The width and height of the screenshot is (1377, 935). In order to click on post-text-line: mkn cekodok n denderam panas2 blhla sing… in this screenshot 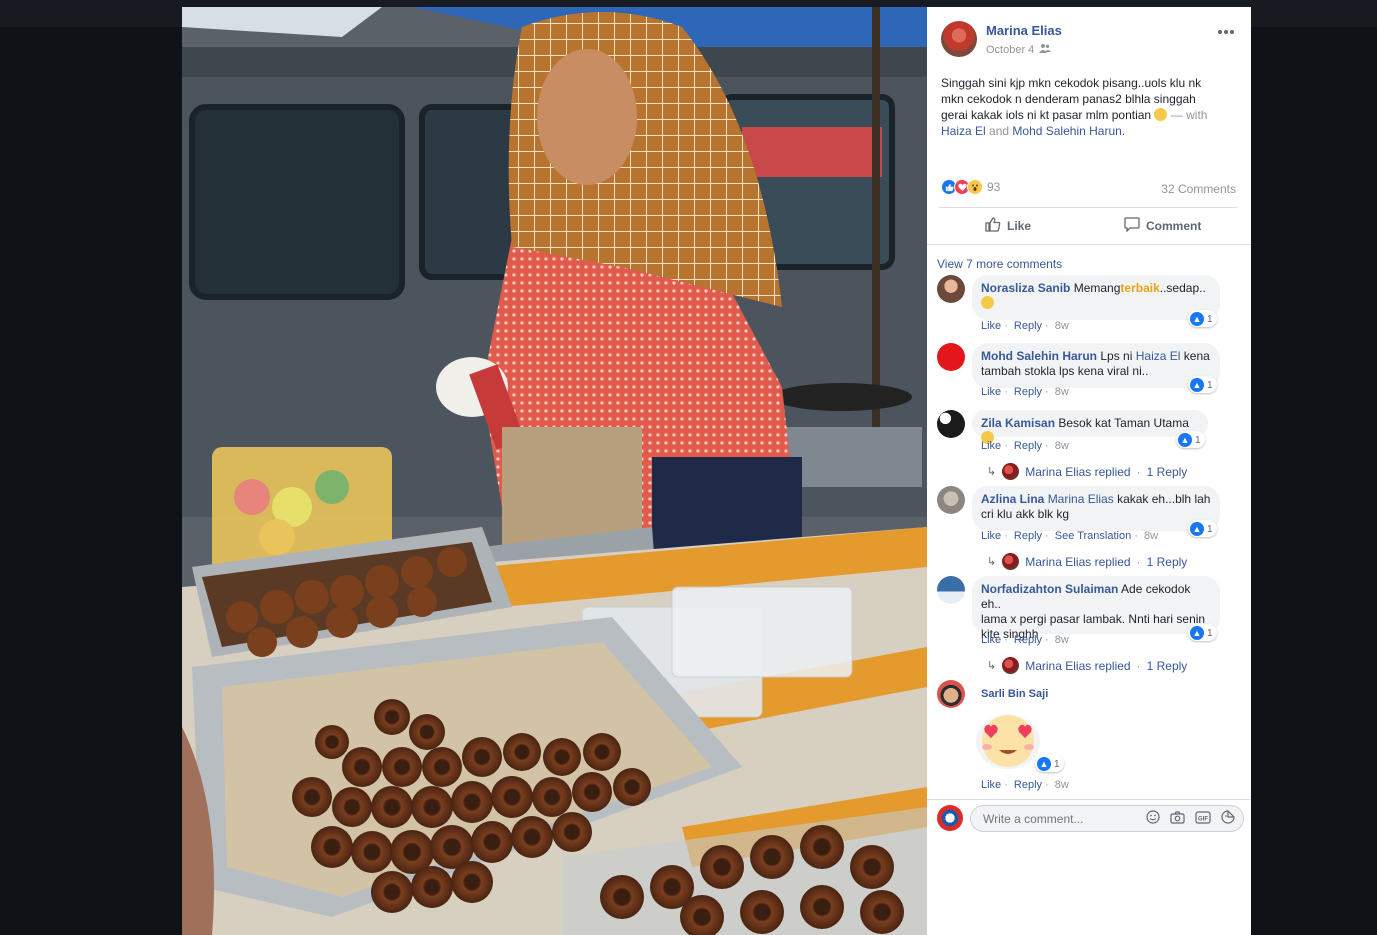, I will do `click(1068, 99)`.